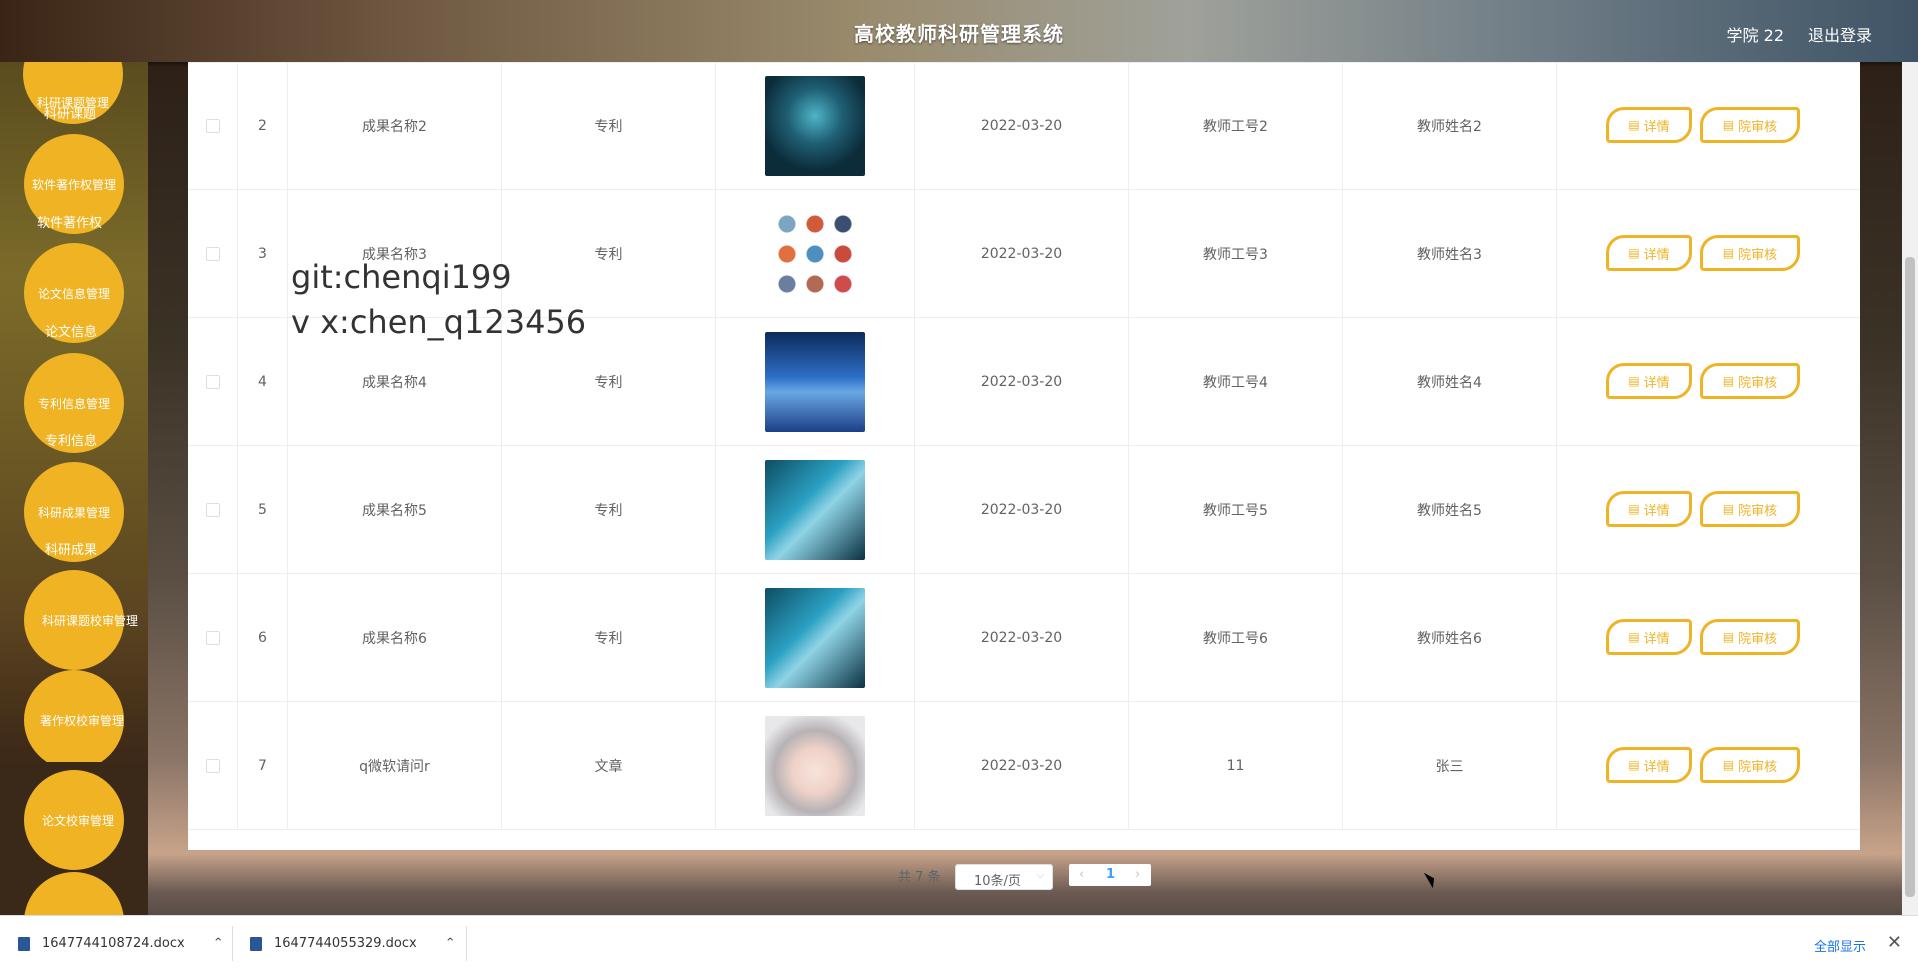  I want to click on table-row: 7 q微软请问r 文章 2022-03-20 11 张三 ▤ 详情 ▤ 院审核, so click(1024, 766).